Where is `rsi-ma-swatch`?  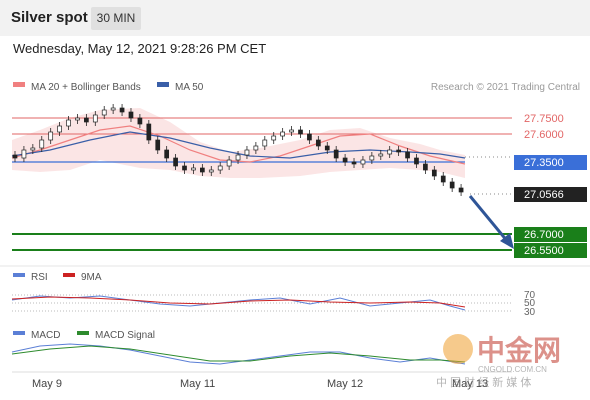 rsi-ma-swatch is located at coordinates (69, 275).